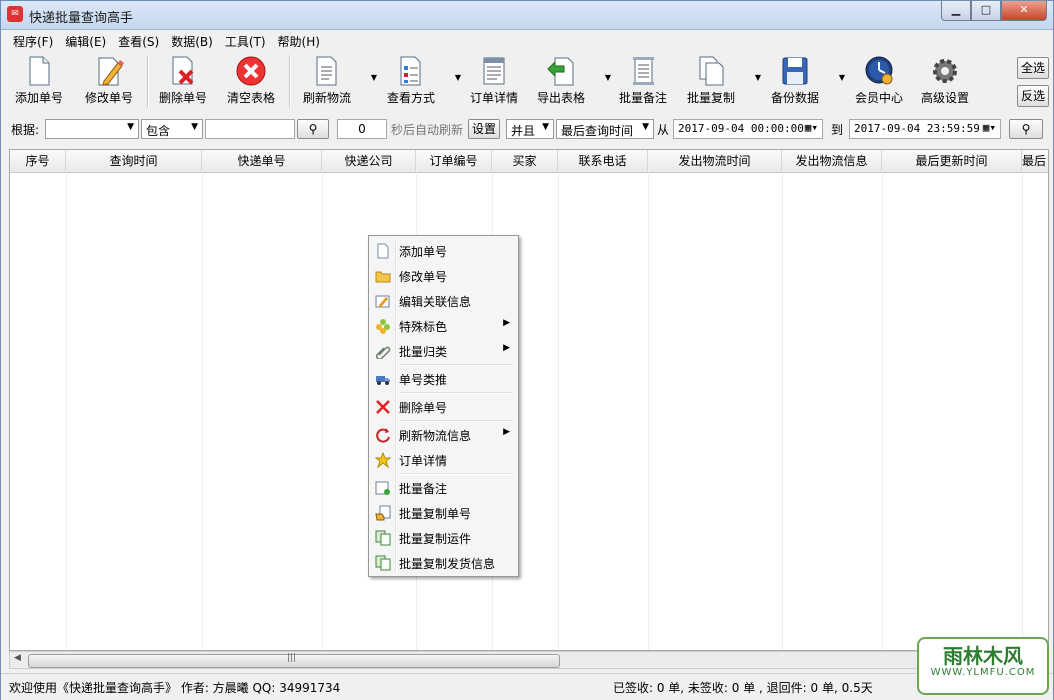 This screenshot has height=700, width=1054. I want to click on column-header-phone: 联系电话, so click(603, 161).